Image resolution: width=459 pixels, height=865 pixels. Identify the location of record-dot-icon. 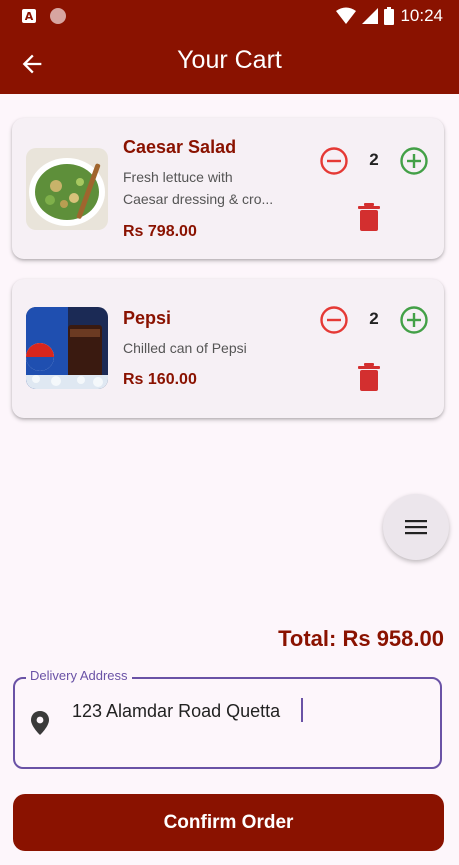
(58, 16).